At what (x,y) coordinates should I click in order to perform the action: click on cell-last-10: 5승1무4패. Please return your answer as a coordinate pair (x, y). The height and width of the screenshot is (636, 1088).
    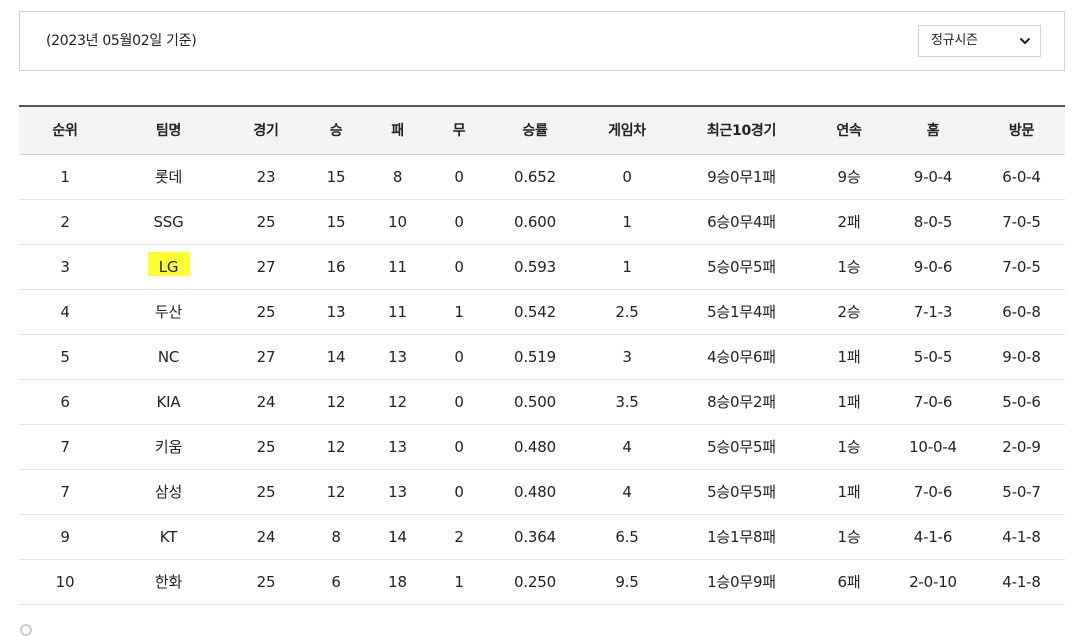
    Looking at the image, I should click on (741, 312).